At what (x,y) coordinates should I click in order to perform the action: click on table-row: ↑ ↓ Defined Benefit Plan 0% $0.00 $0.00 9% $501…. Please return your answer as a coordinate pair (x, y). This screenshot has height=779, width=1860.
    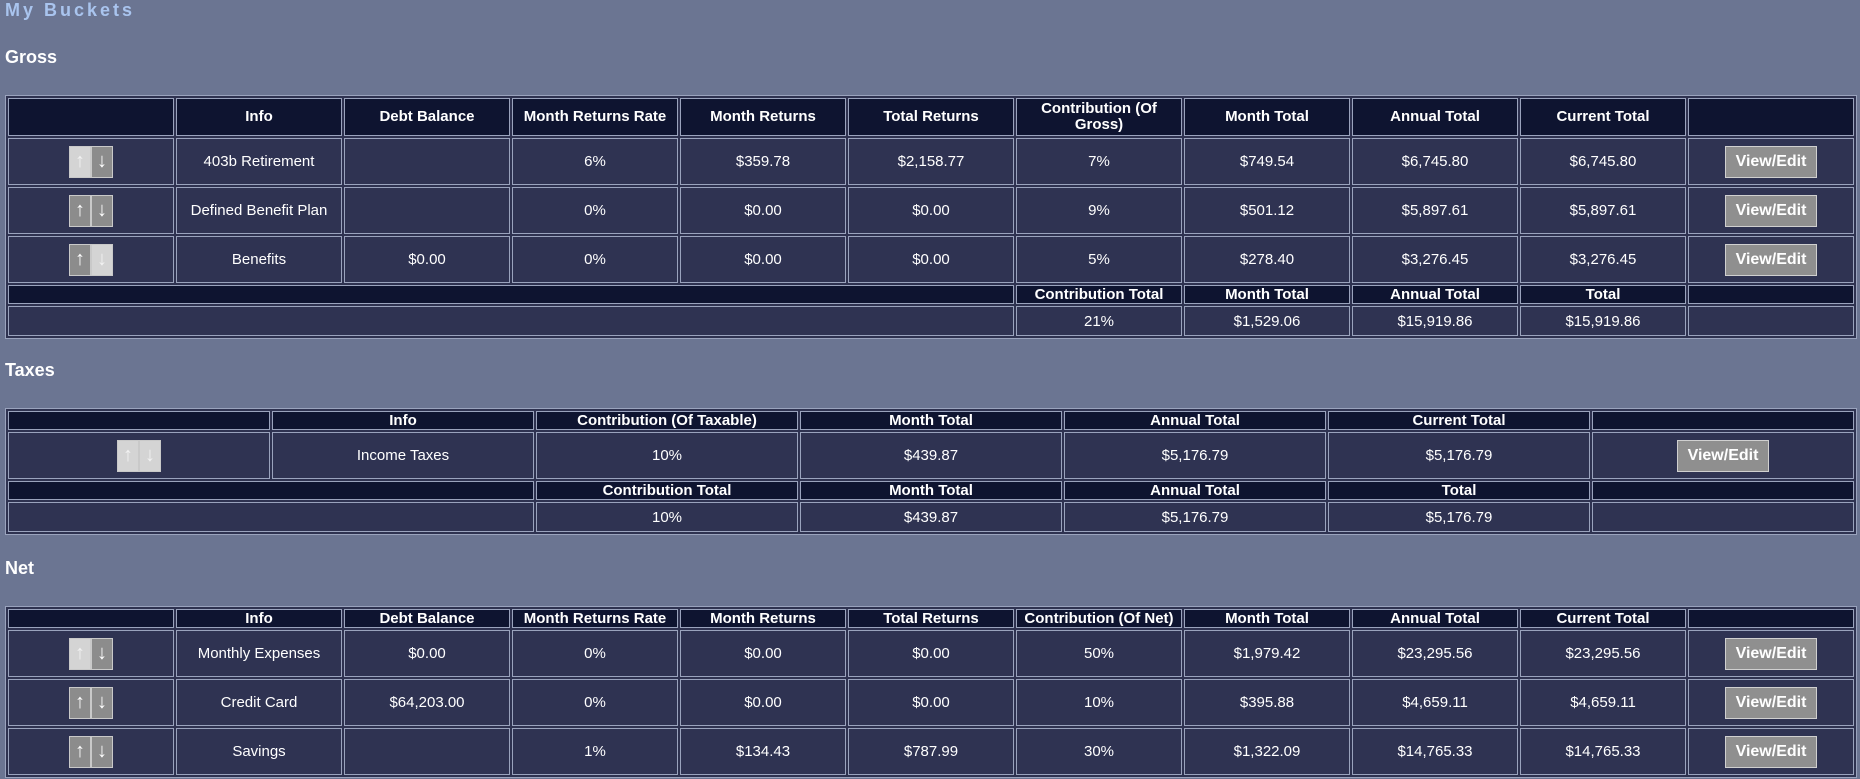
    Looking at the image, I should click on (931, 210).